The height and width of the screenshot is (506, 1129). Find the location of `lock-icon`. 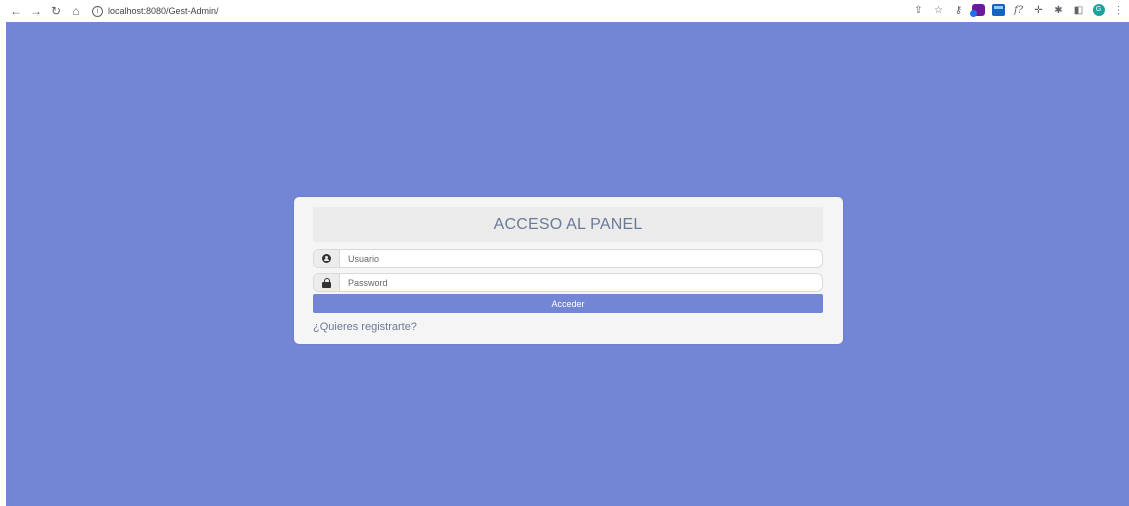

lock-icon is located at coordinates (326, 282).